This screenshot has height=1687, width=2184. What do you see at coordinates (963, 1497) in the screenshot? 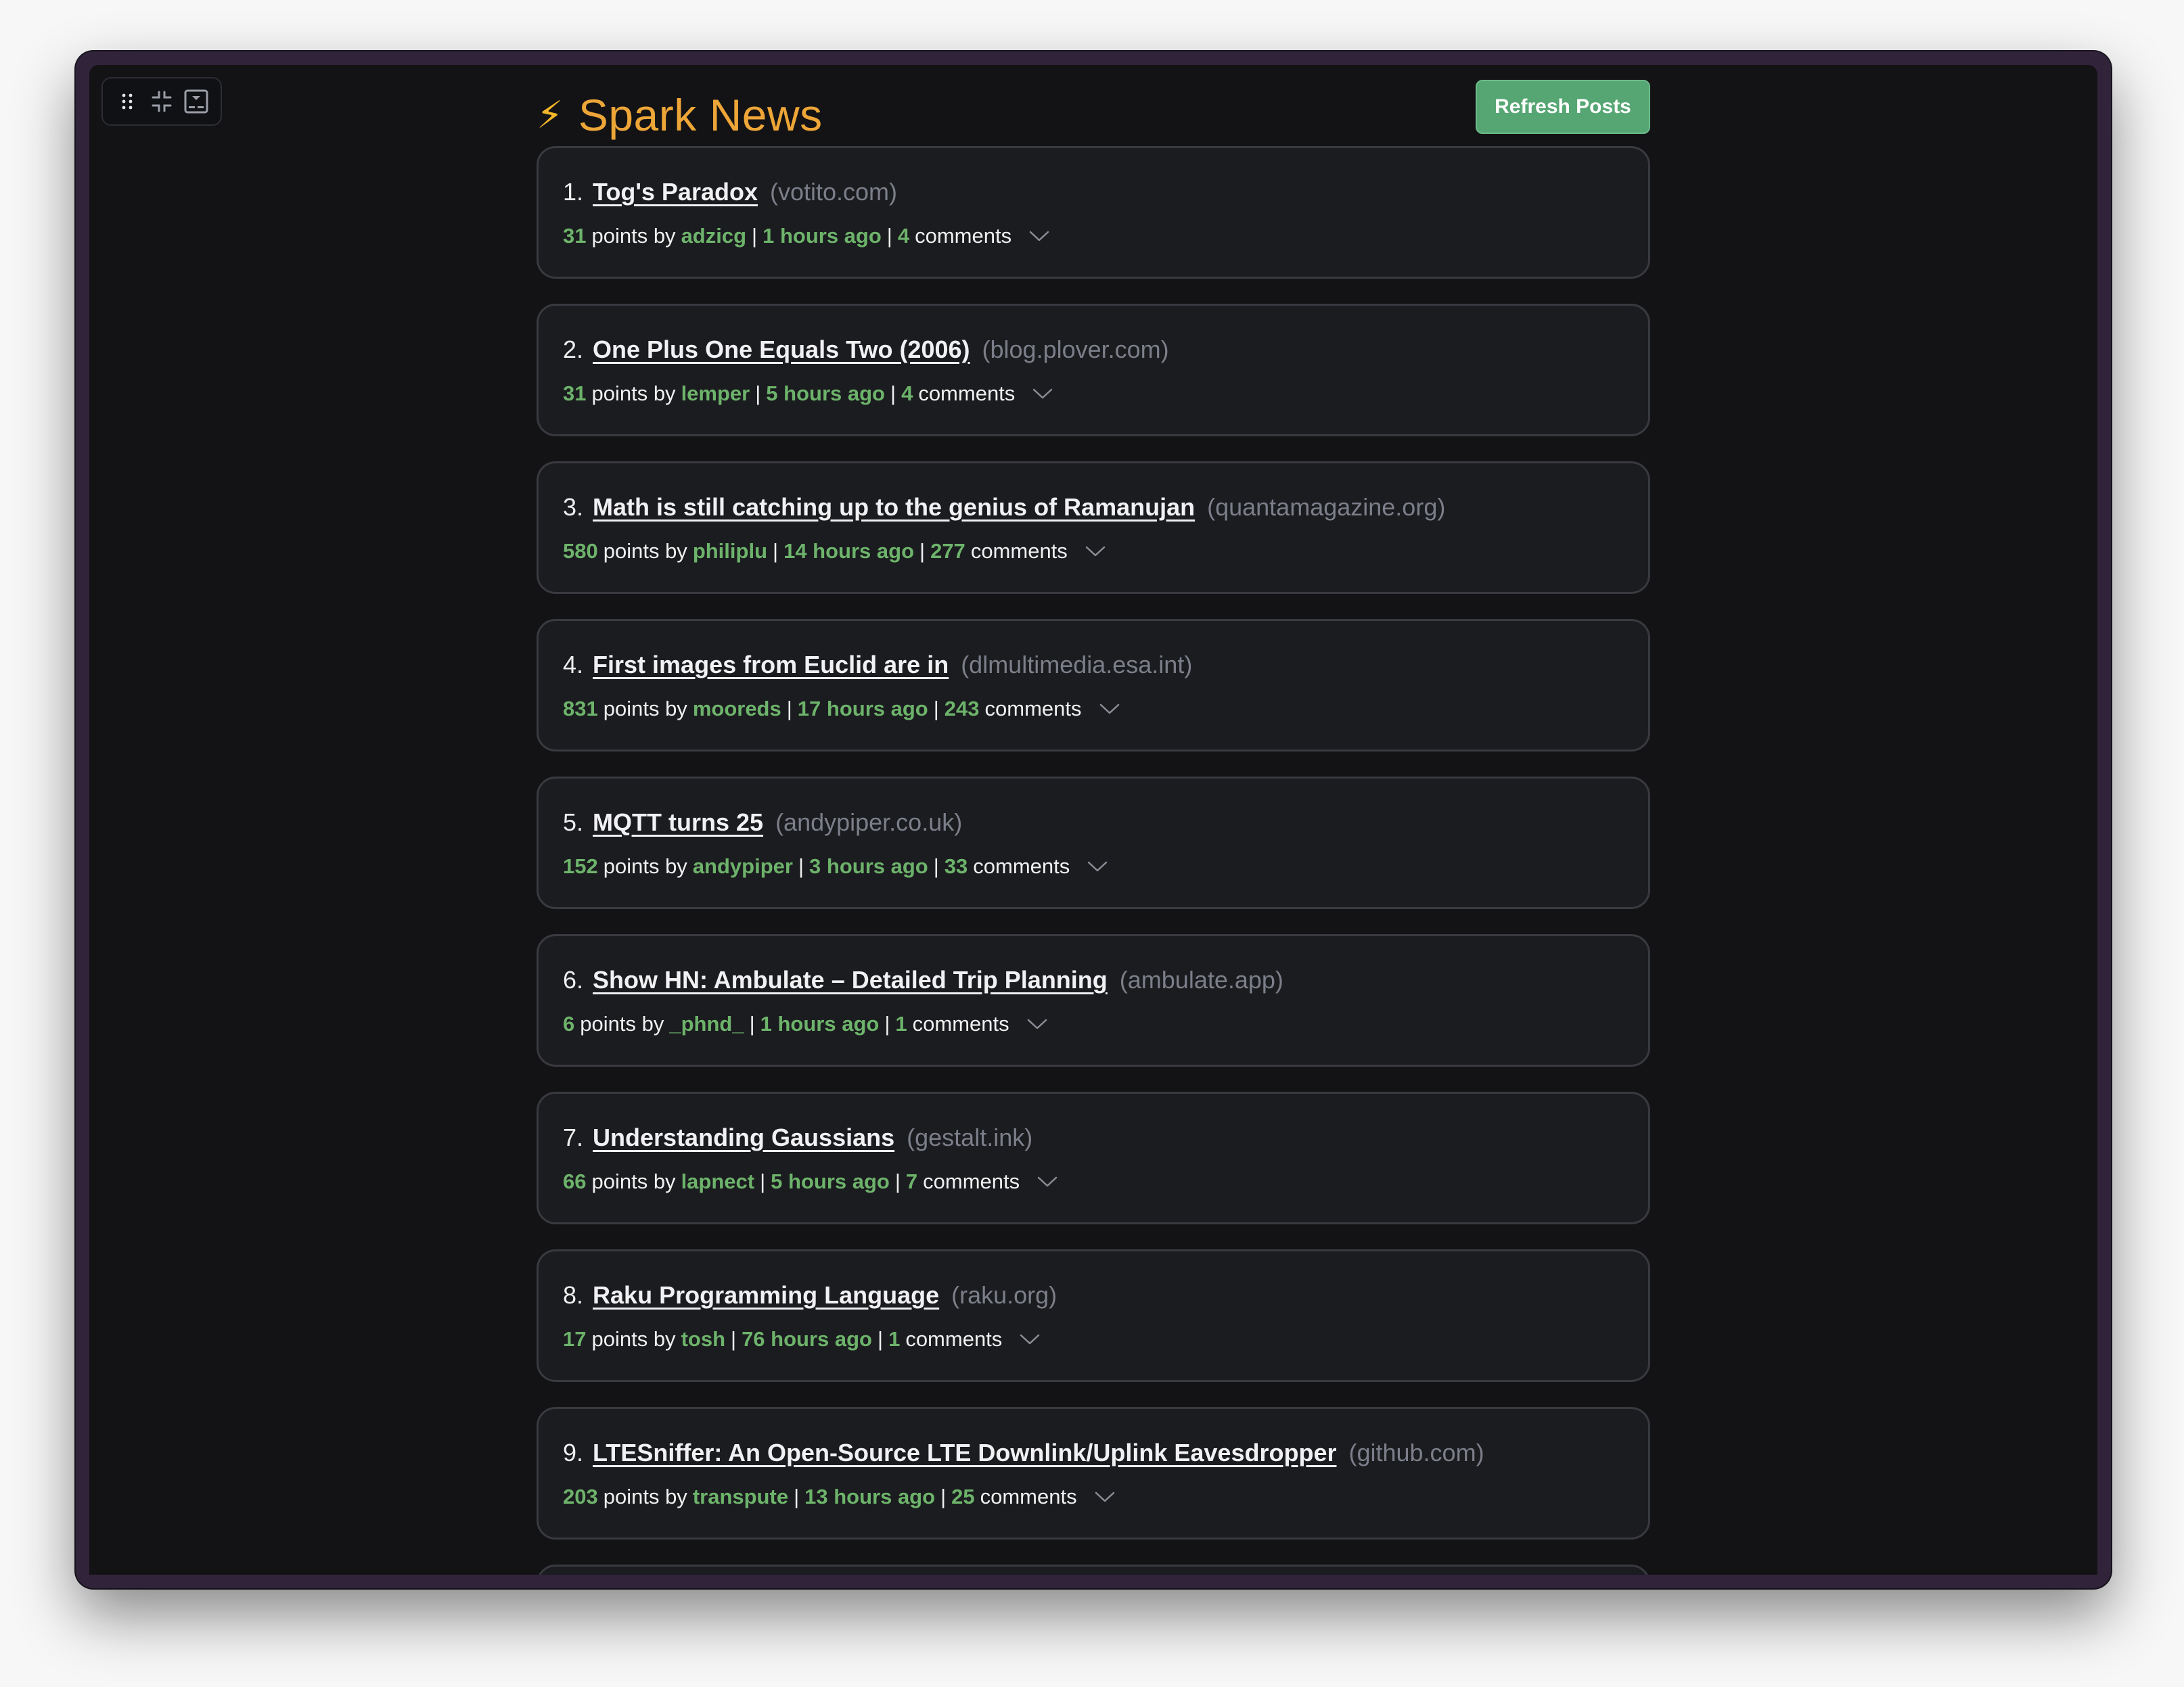
I see `post-comment-count: 25` at bounding box center [963, 1497].